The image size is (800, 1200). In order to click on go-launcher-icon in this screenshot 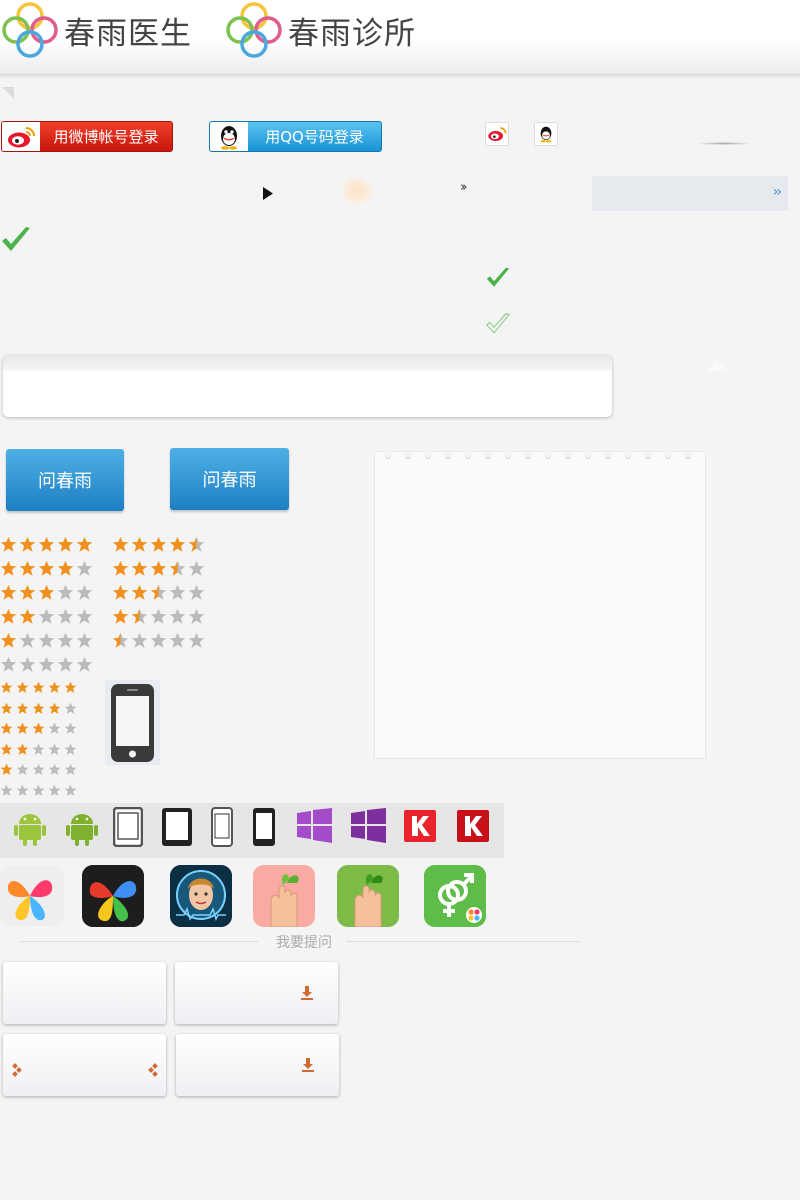, I will do `click(113, 896)`.